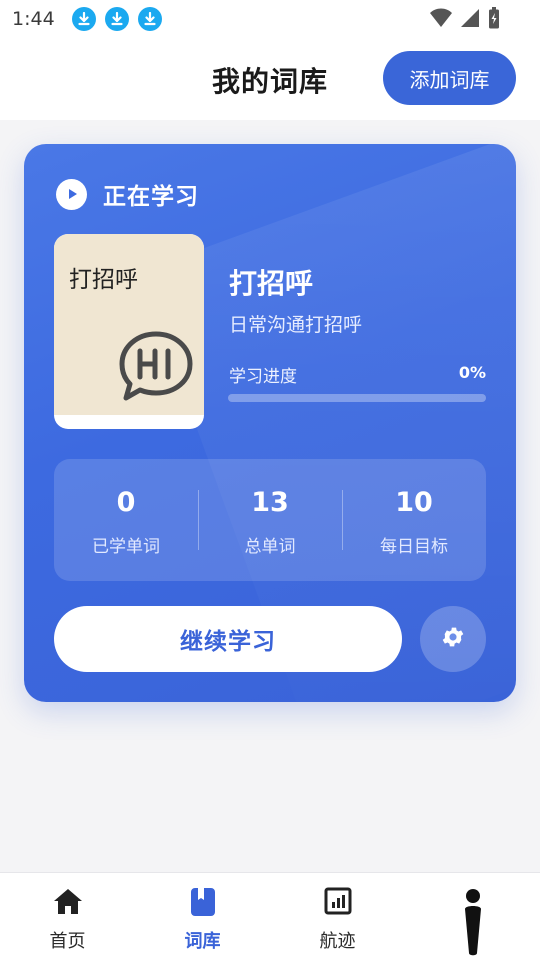 The height and width of the screenshot is (960, 540). I want to click on progress-value: 0%, so click(472, 372).